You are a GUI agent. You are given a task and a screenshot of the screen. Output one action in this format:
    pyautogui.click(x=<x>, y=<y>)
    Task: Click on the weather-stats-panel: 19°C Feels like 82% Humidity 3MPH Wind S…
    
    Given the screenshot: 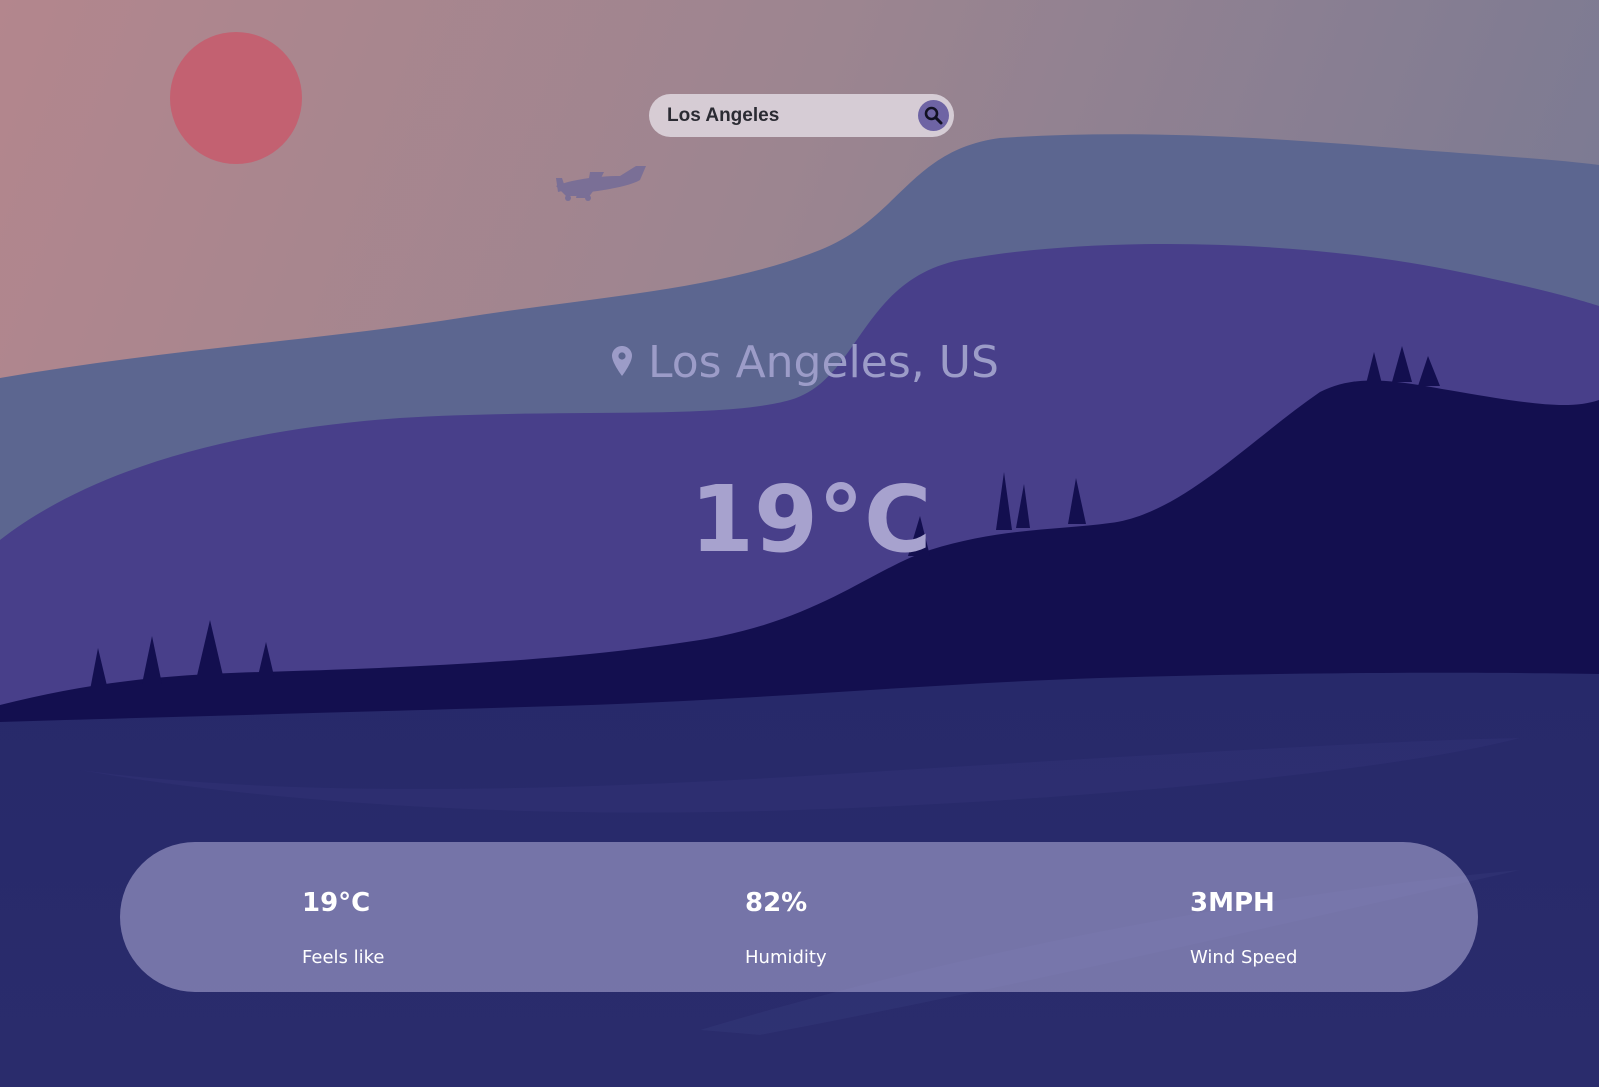 What is the action you would take?
    pyautogui.click(x=799, y=917)
    